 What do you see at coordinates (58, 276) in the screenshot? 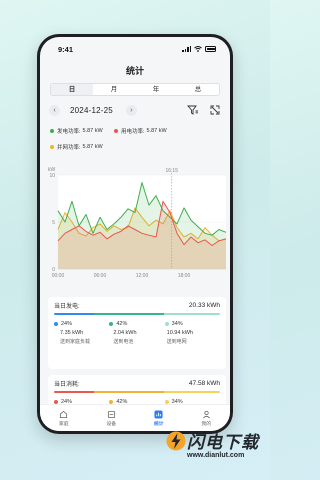
I see `x-tick-label: 00:00` at bounding box center [58, 276].